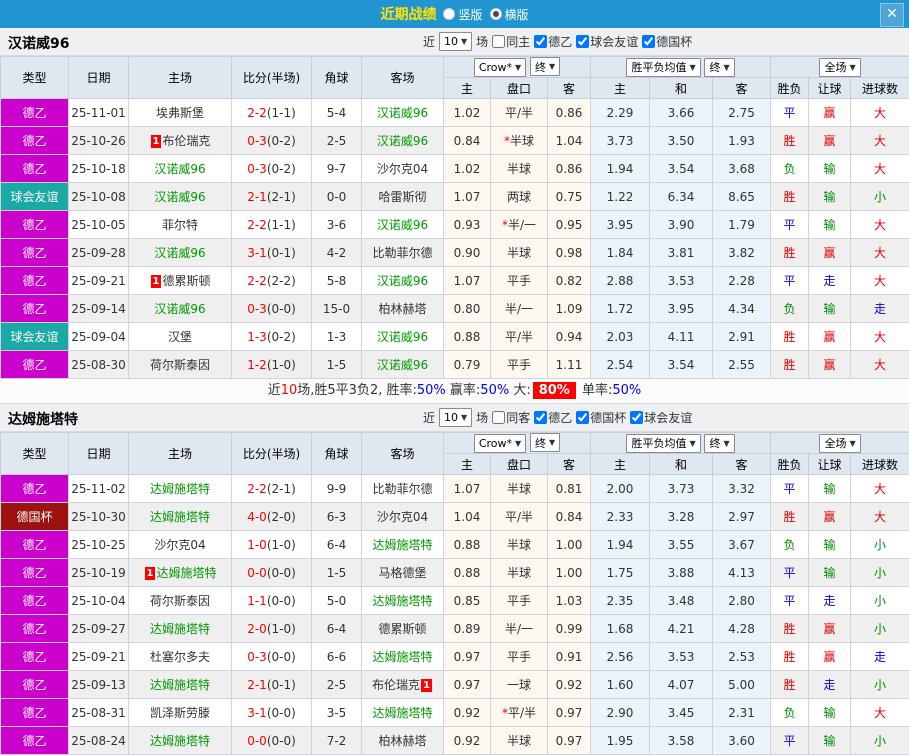  I want to click on avg-draw-cell: 3.81, so click(681, 253).